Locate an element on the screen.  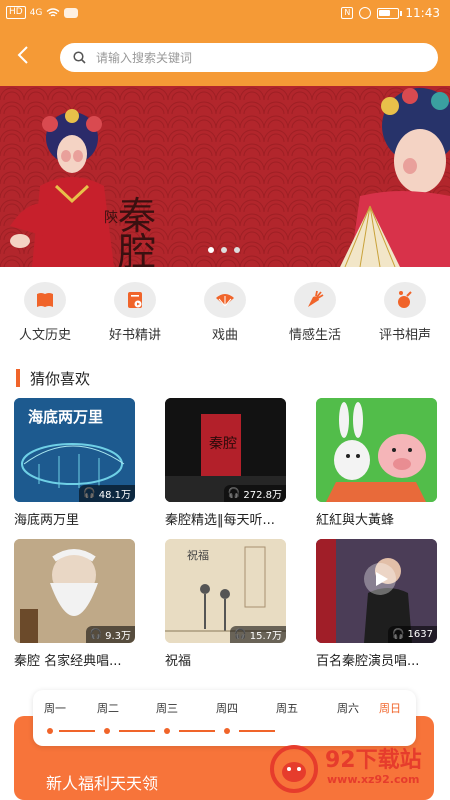
play-count-badge: 🎧 272.8万 is located at coordinates (254, 493).